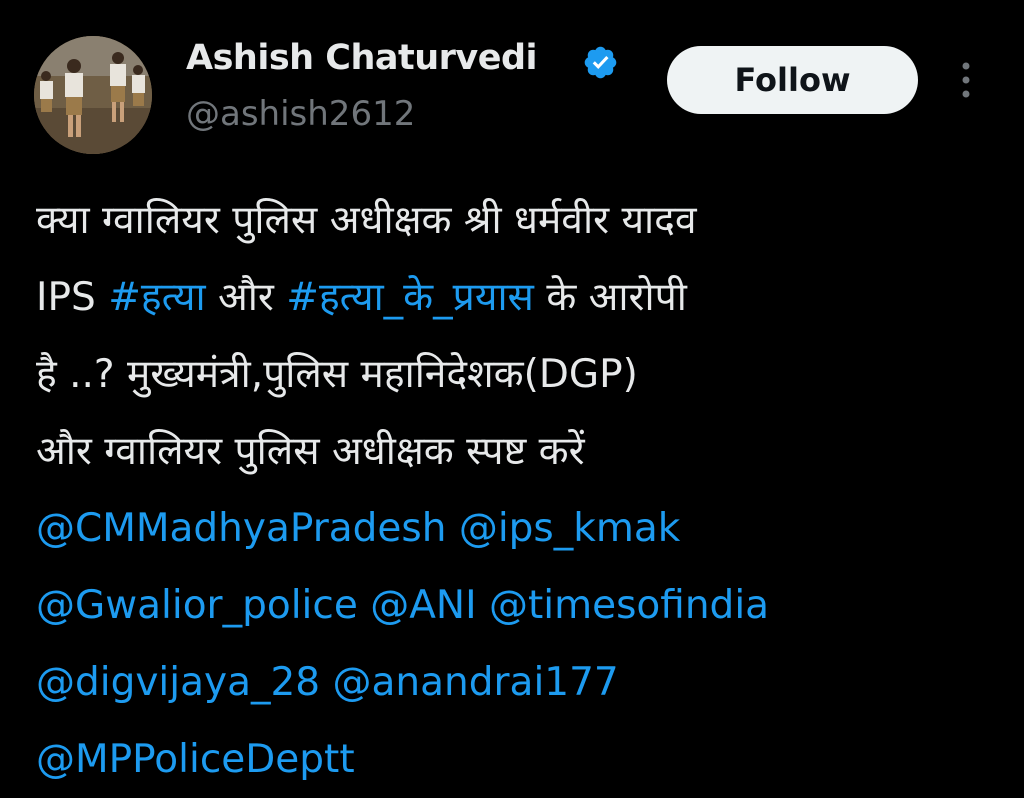 The image size is (1024, 798). I want to click on author-display-name: Ashish Chaturvedi, so click(362, 58).